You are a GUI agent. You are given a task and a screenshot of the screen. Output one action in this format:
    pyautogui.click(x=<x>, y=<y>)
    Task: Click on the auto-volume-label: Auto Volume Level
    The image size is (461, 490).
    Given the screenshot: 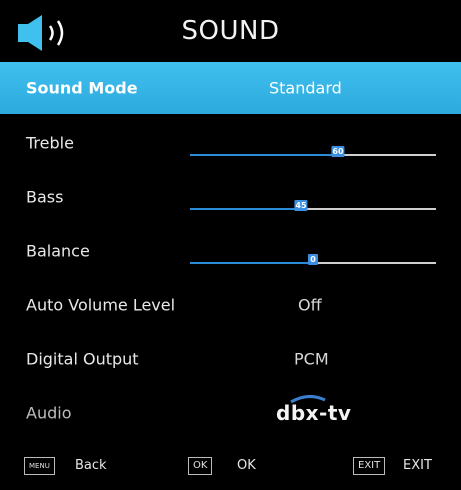 What is the action you would take?
    pyautogui.click(x=101, y=305)
    